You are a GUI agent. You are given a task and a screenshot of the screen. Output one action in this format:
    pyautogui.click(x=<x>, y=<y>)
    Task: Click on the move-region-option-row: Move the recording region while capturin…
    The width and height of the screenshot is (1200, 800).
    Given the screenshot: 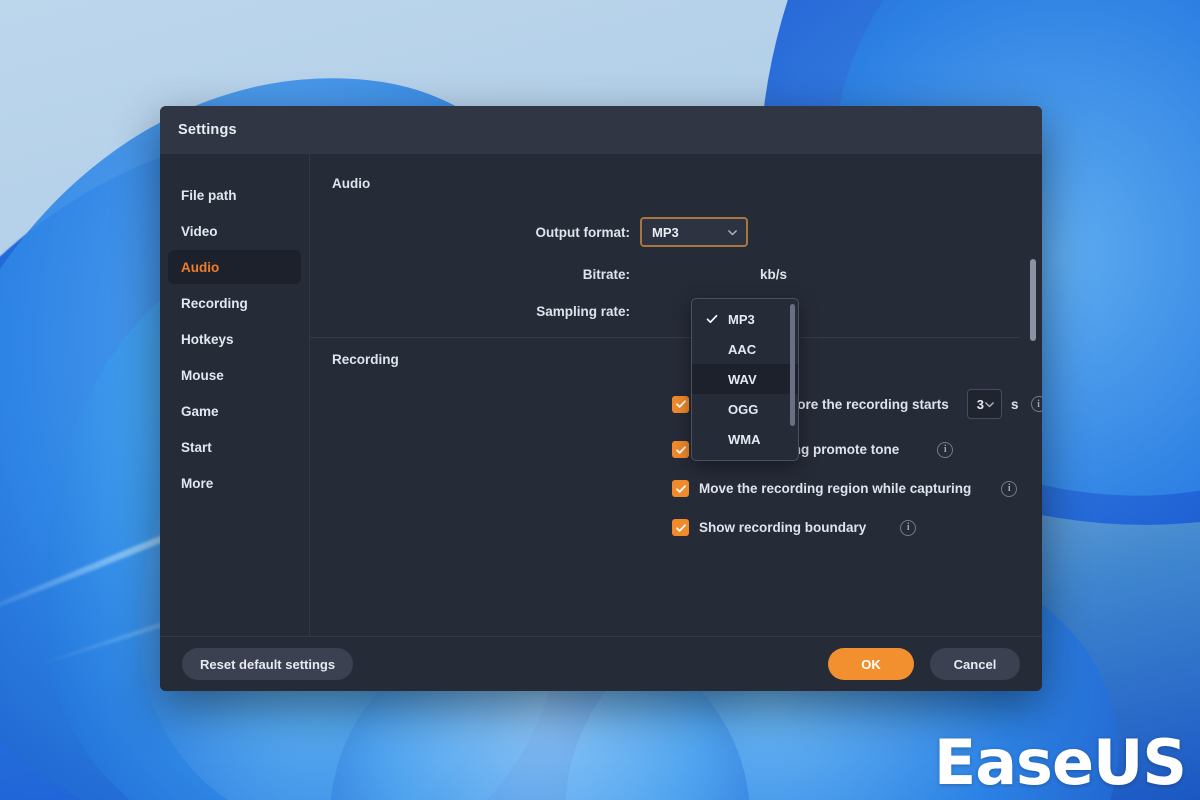 What is the action you would take?
    pyautogui.click(x=676, y=488)
    